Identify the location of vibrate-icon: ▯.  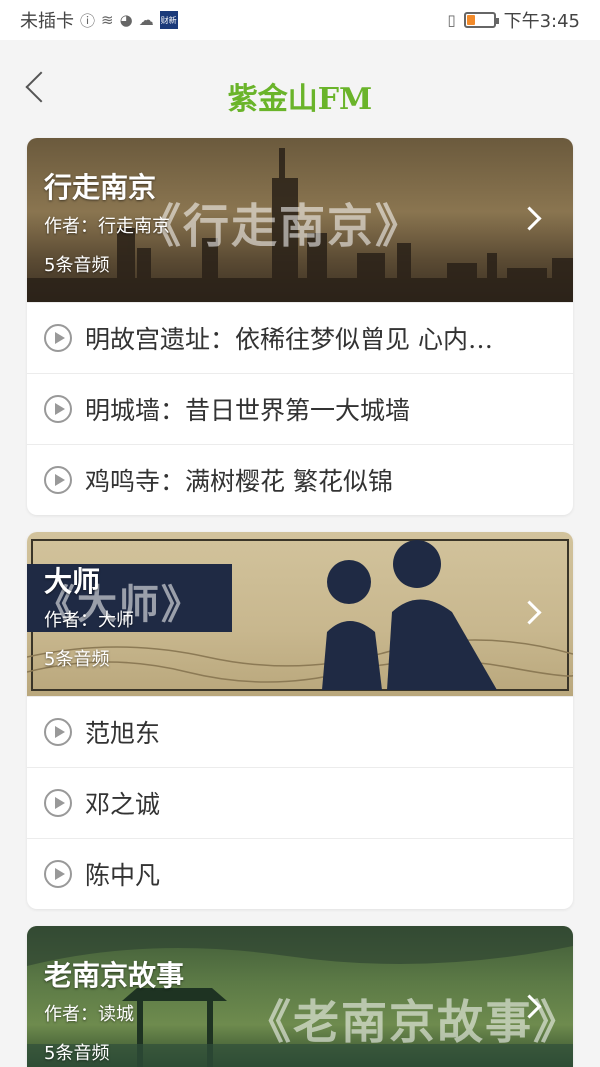
(451, 20).